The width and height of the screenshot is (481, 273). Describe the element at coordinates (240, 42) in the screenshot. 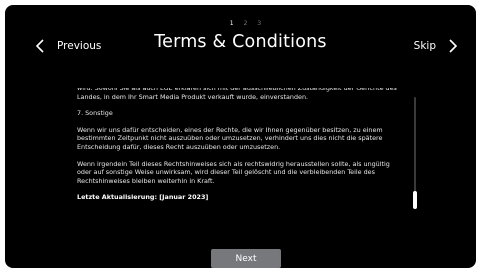

I see `page-title: Terms & Conditions` at that location.